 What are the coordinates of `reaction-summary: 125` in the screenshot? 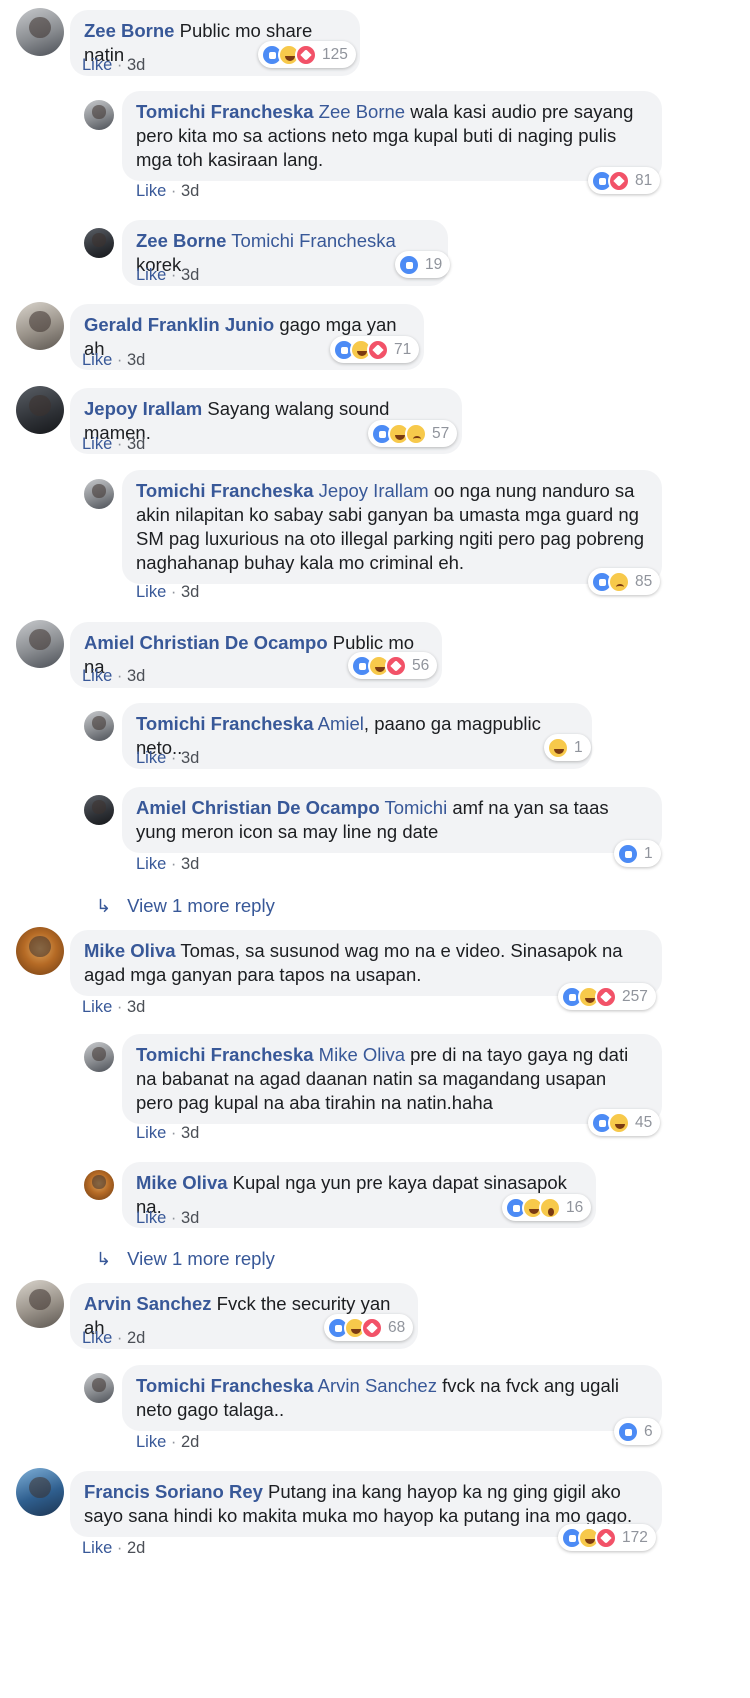 It's located at (307, 54).